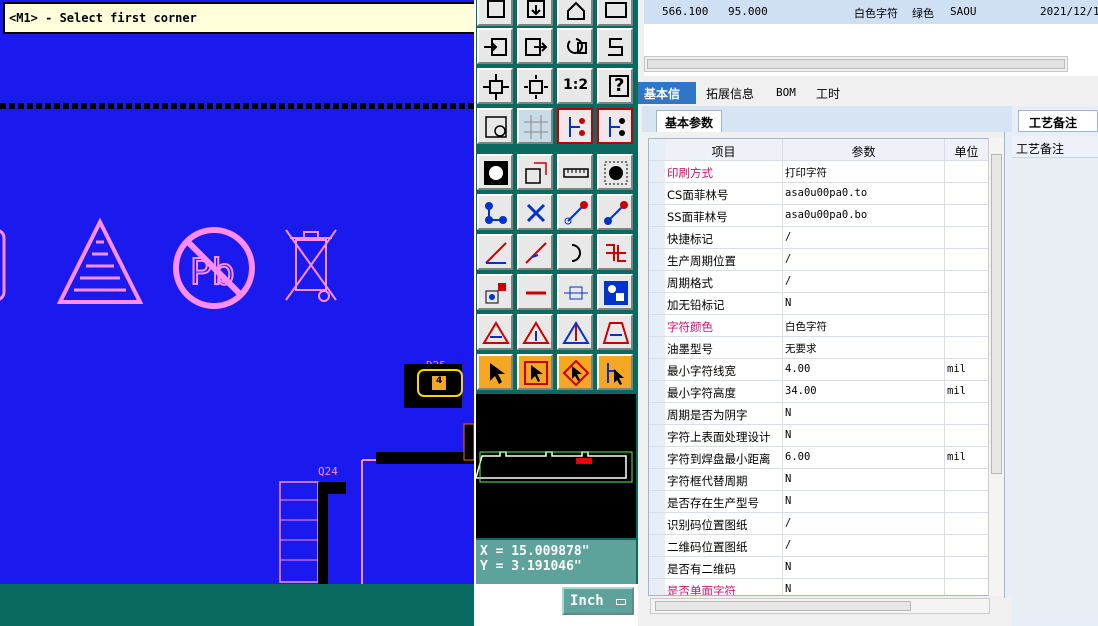  What do you see at coordinates (615, 372) in the screenshot?
I see `select-net-tool-button` at bounding box center [615, 372].